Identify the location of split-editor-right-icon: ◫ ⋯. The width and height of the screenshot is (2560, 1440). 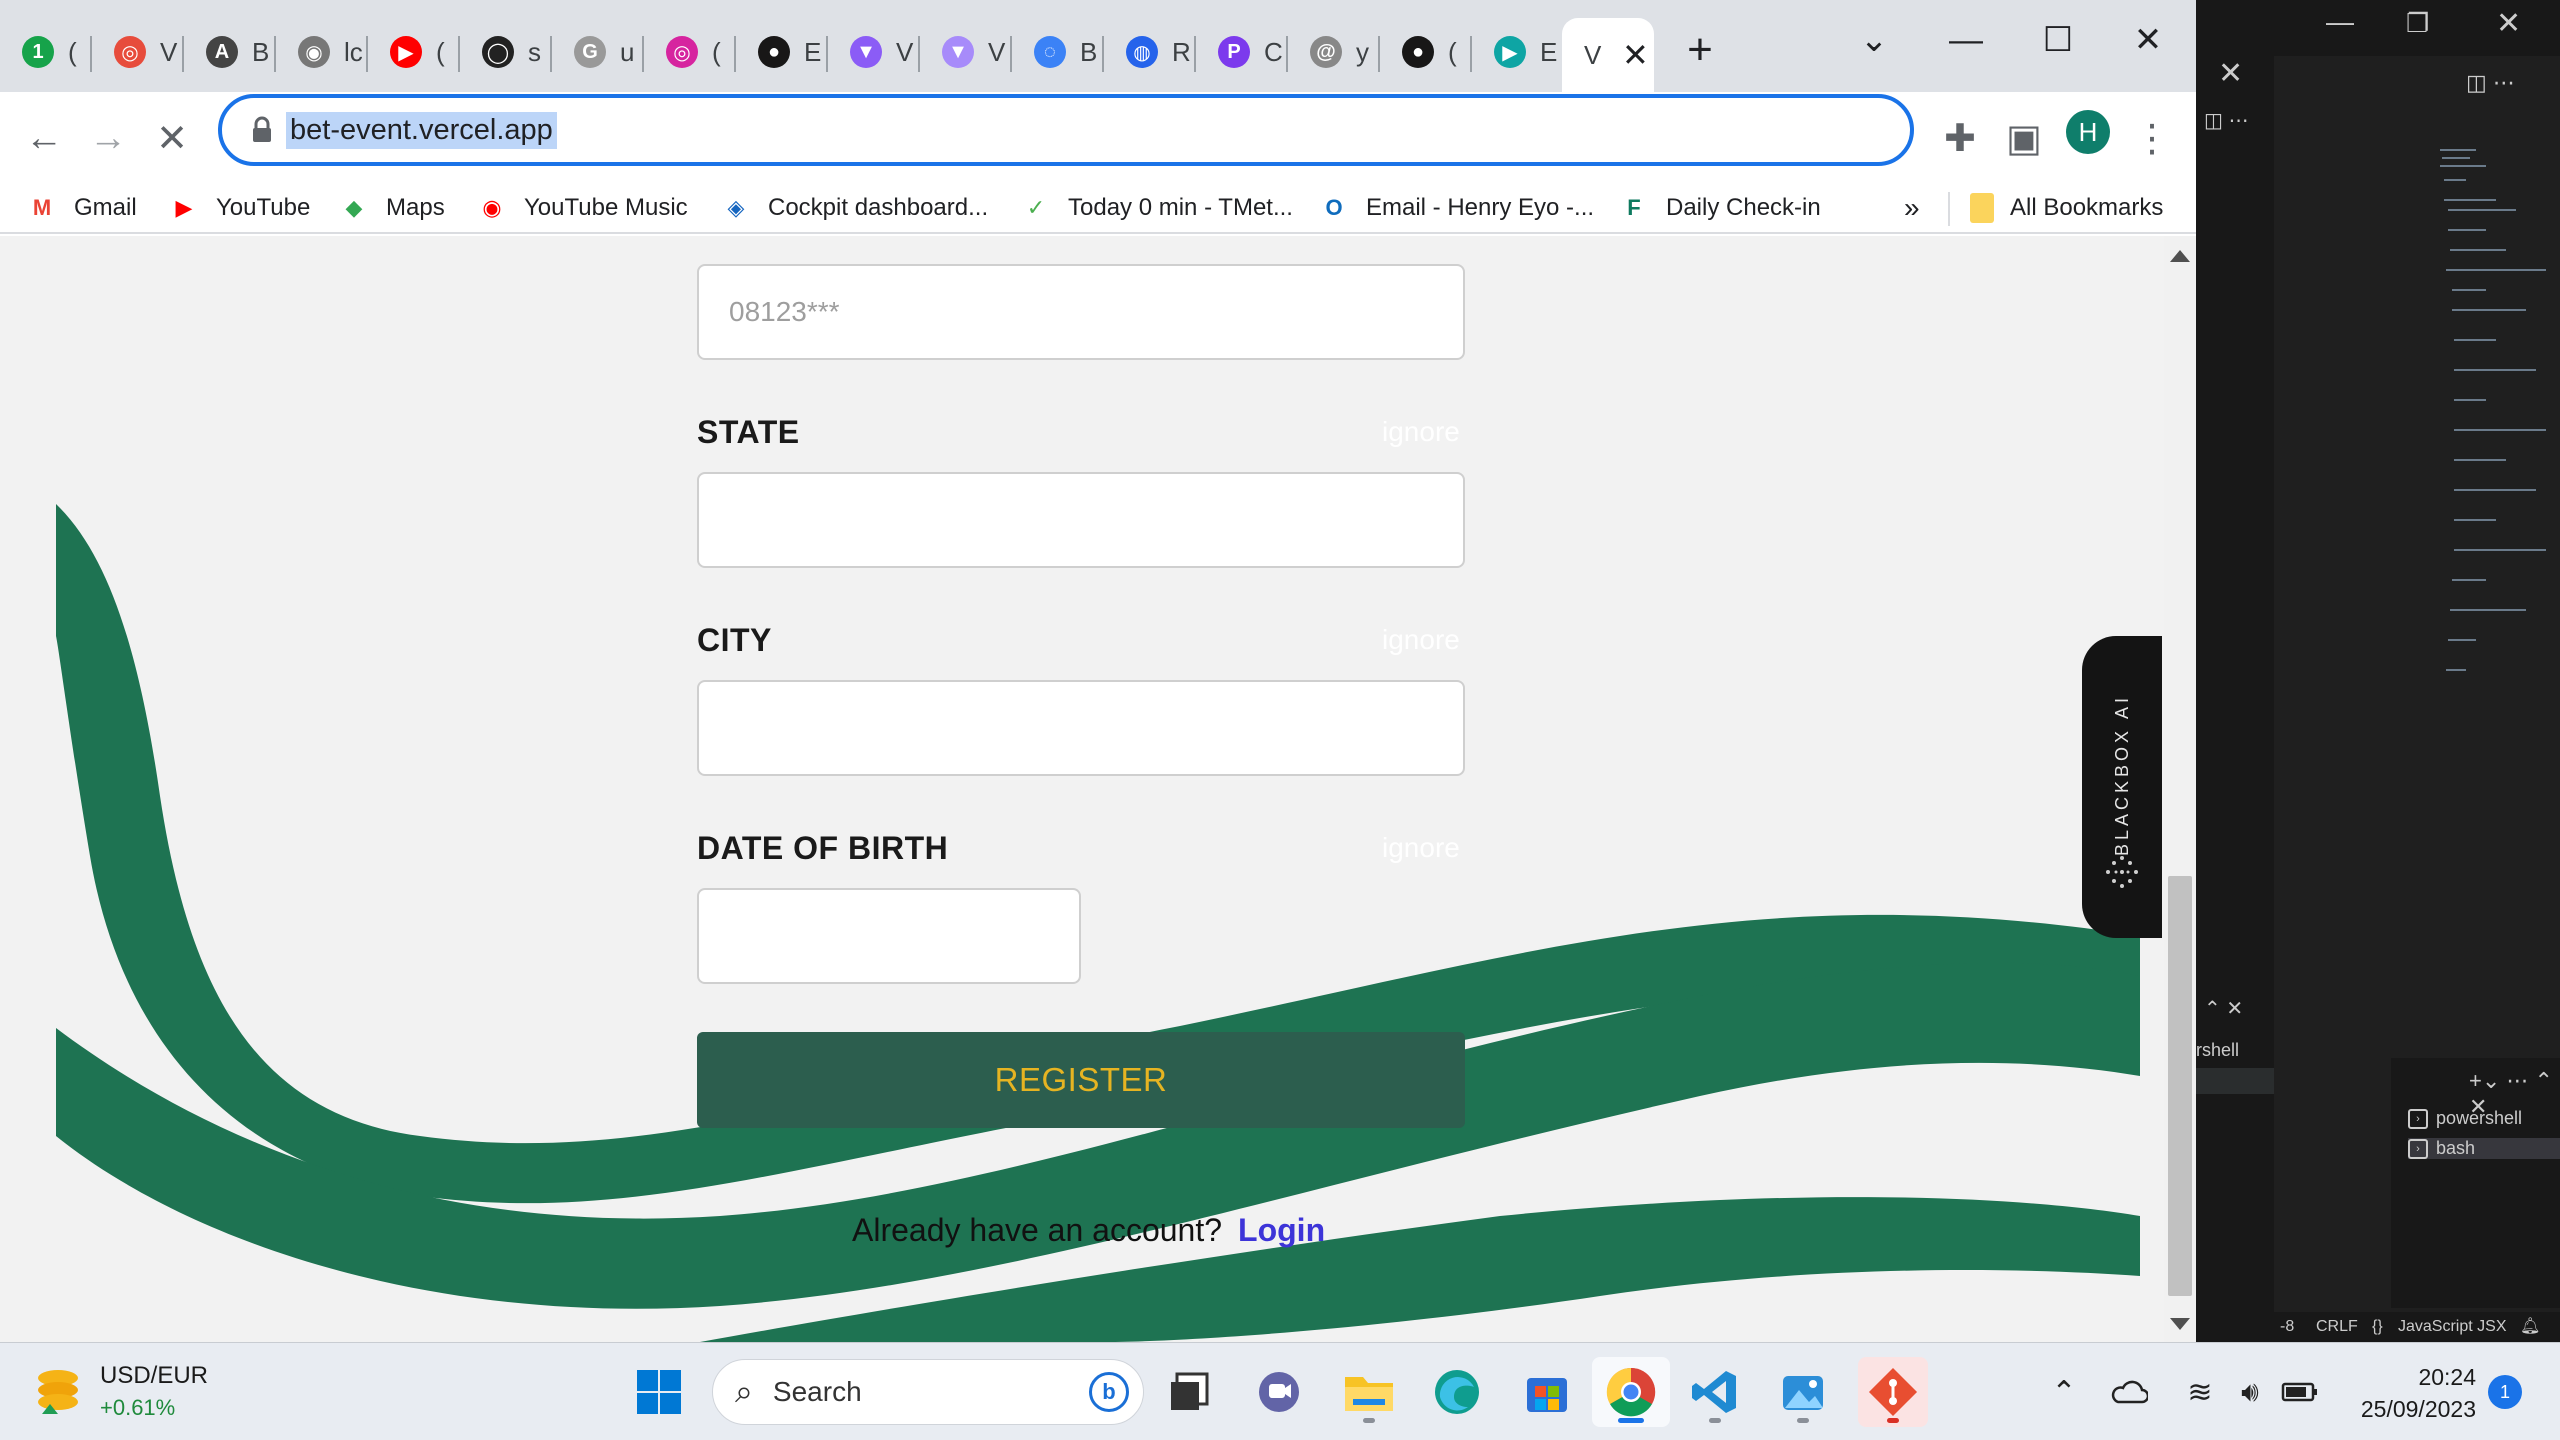
(2490, 83).